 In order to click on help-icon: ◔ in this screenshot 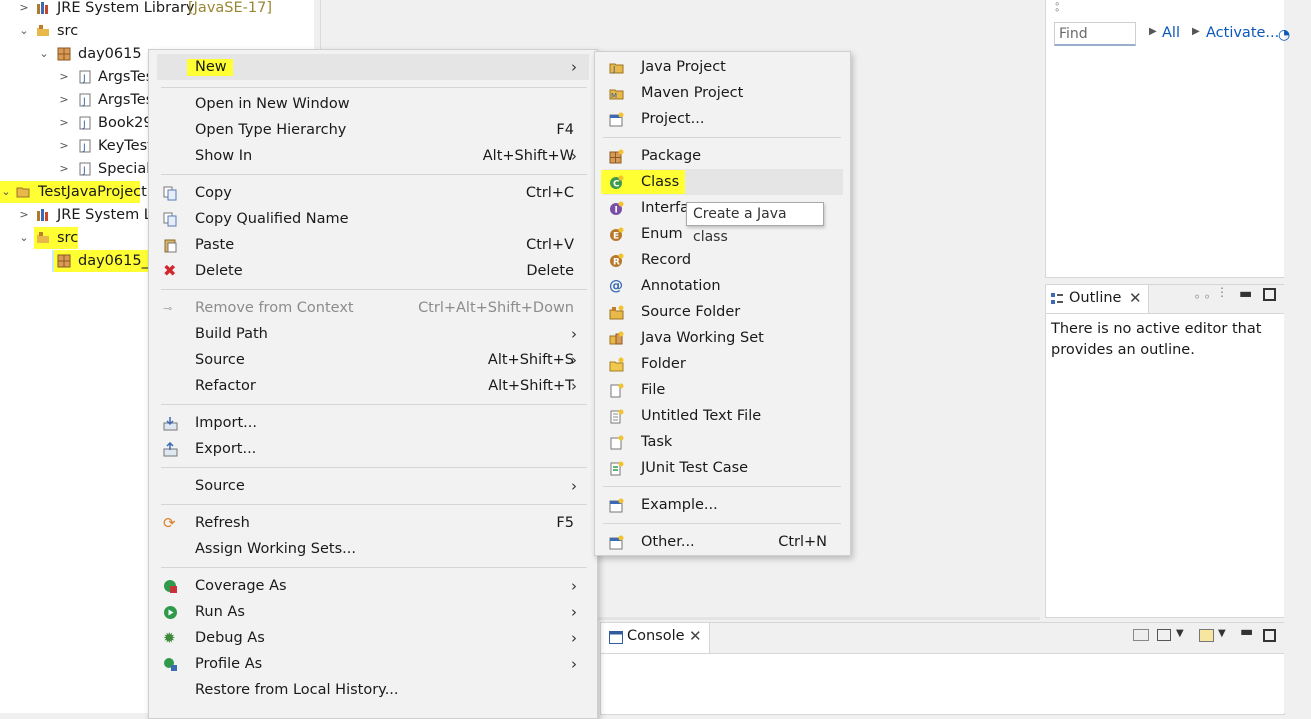, I will do `click(1284, 35)`.